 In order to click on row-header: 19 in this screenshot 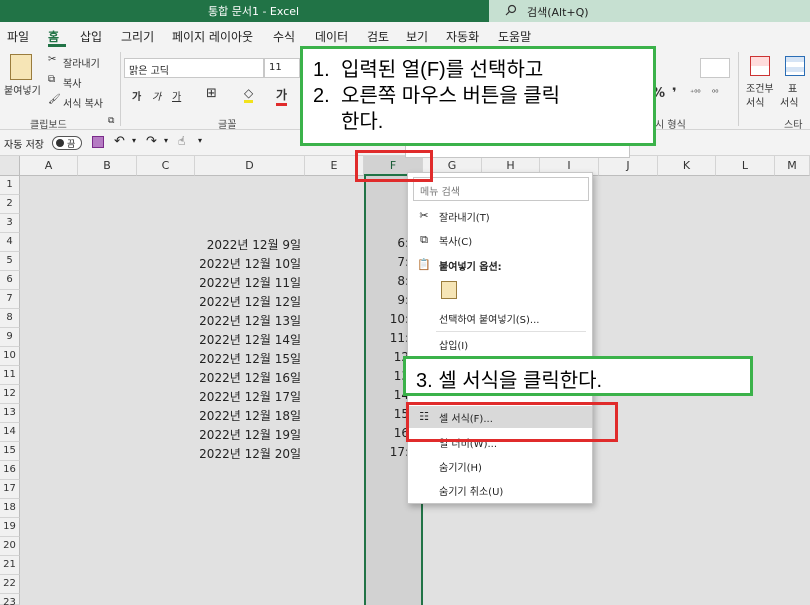, I will do `click(10, 527)`.